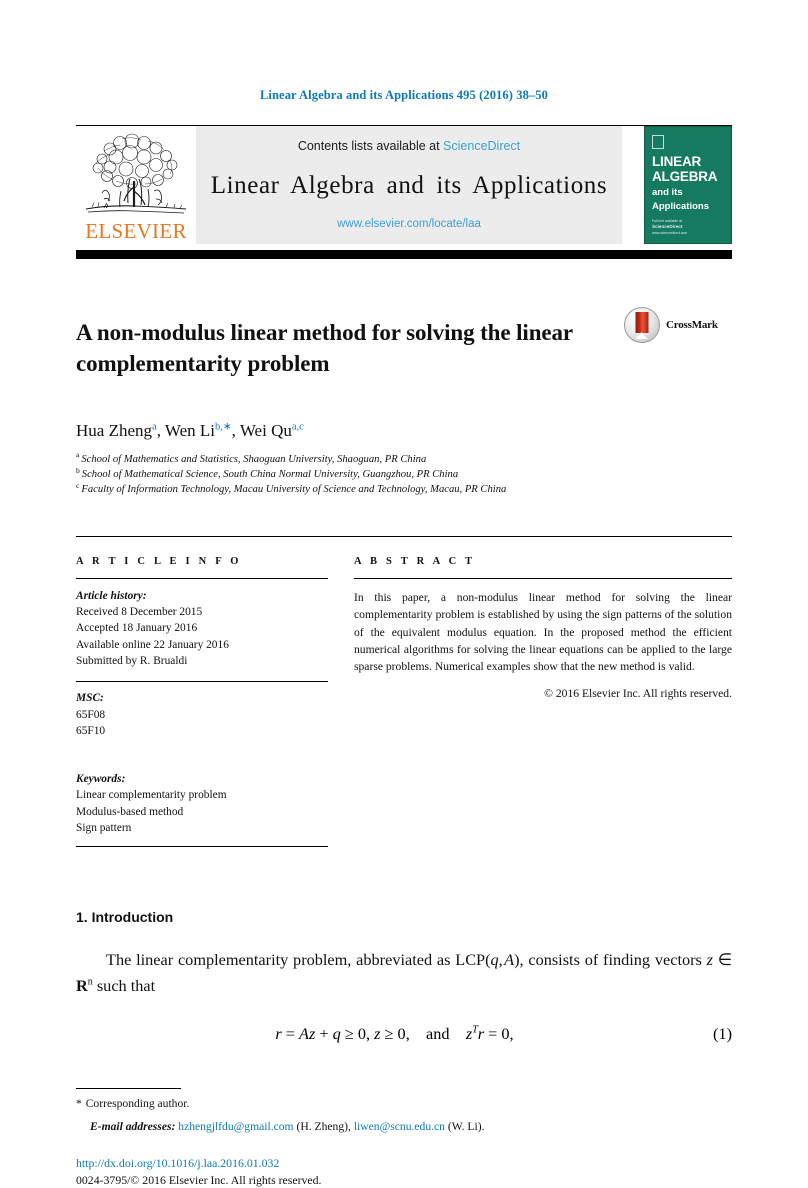  Describe the element at coordinates (114, 430) in the screenshot. I see `author-name-1: Hua Zheng` at that location.